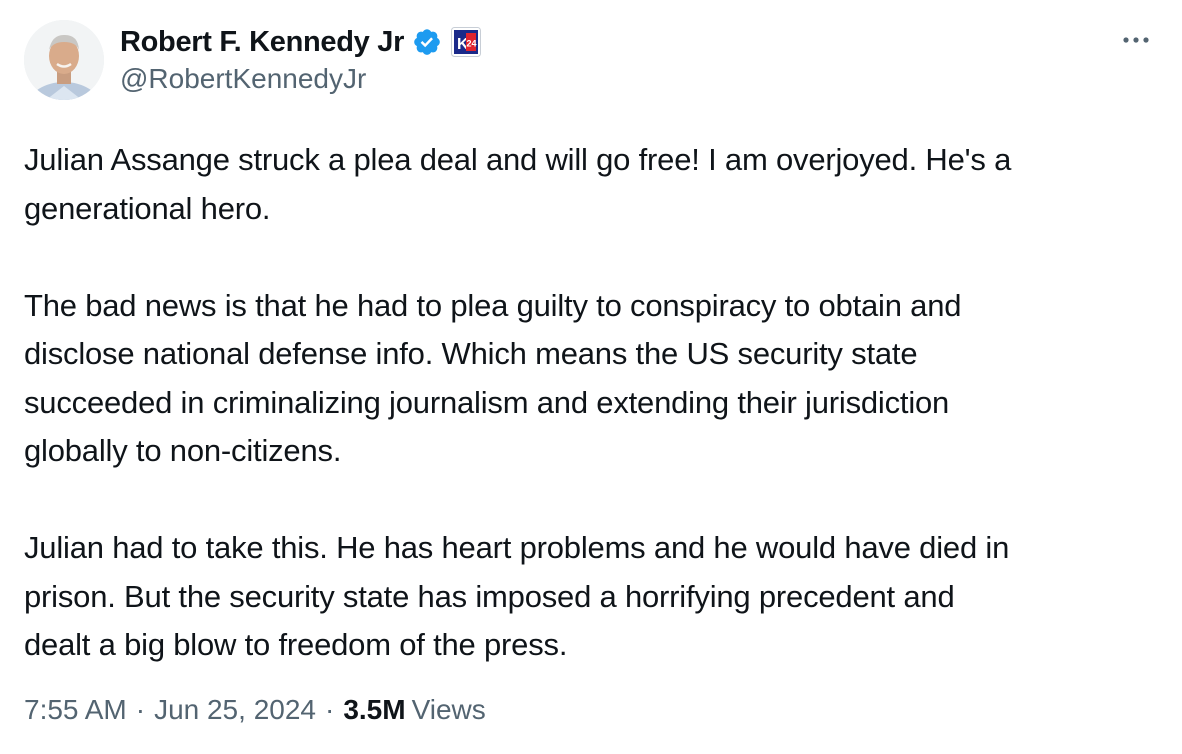 Image resolution: width=1182 pixels, height=754 pixels. What do you see at coordinates (448, 709) in the screenshot?
I see `views-label: Views` at bounding box center [448, 709].